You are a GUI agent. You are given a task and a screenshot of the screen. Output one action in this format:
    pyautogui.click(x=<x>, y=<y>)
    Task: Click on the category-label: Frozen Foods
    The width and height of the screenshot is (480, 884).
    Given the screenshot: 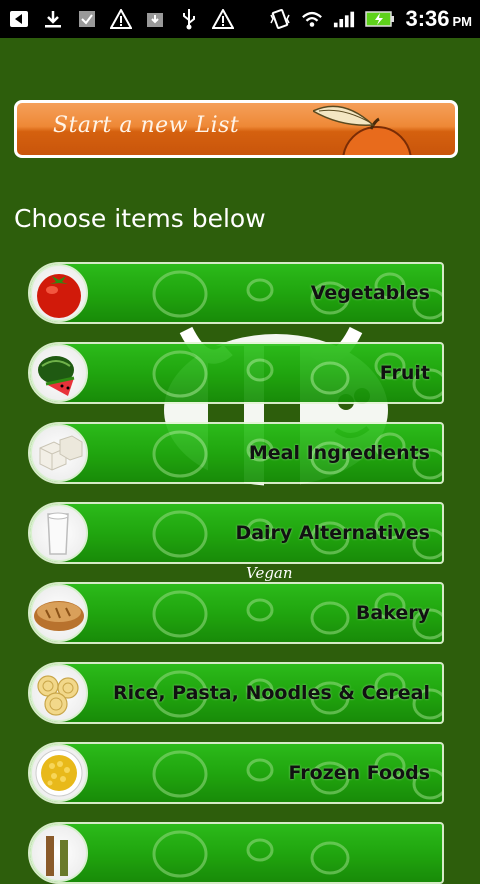 What is the action you would take?
    pyautogui.click(x=359, y=773)
    